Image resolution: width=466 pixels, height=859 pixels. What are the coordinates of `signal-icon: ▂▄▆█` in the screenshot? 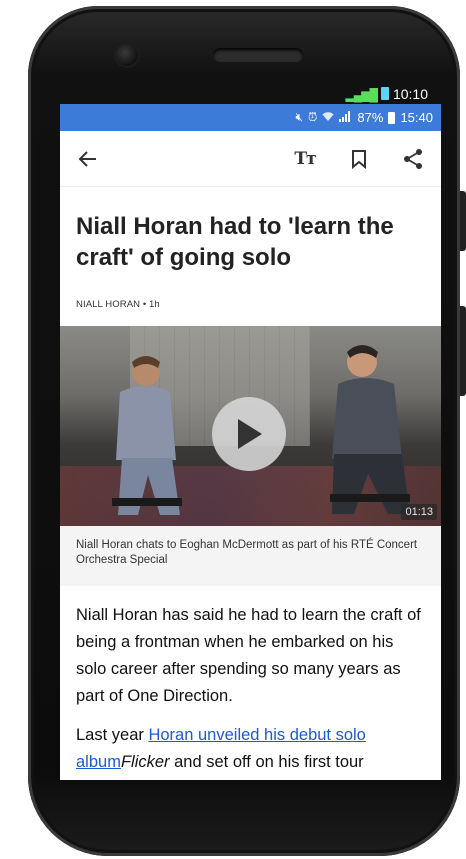 It's located at (361, 95).